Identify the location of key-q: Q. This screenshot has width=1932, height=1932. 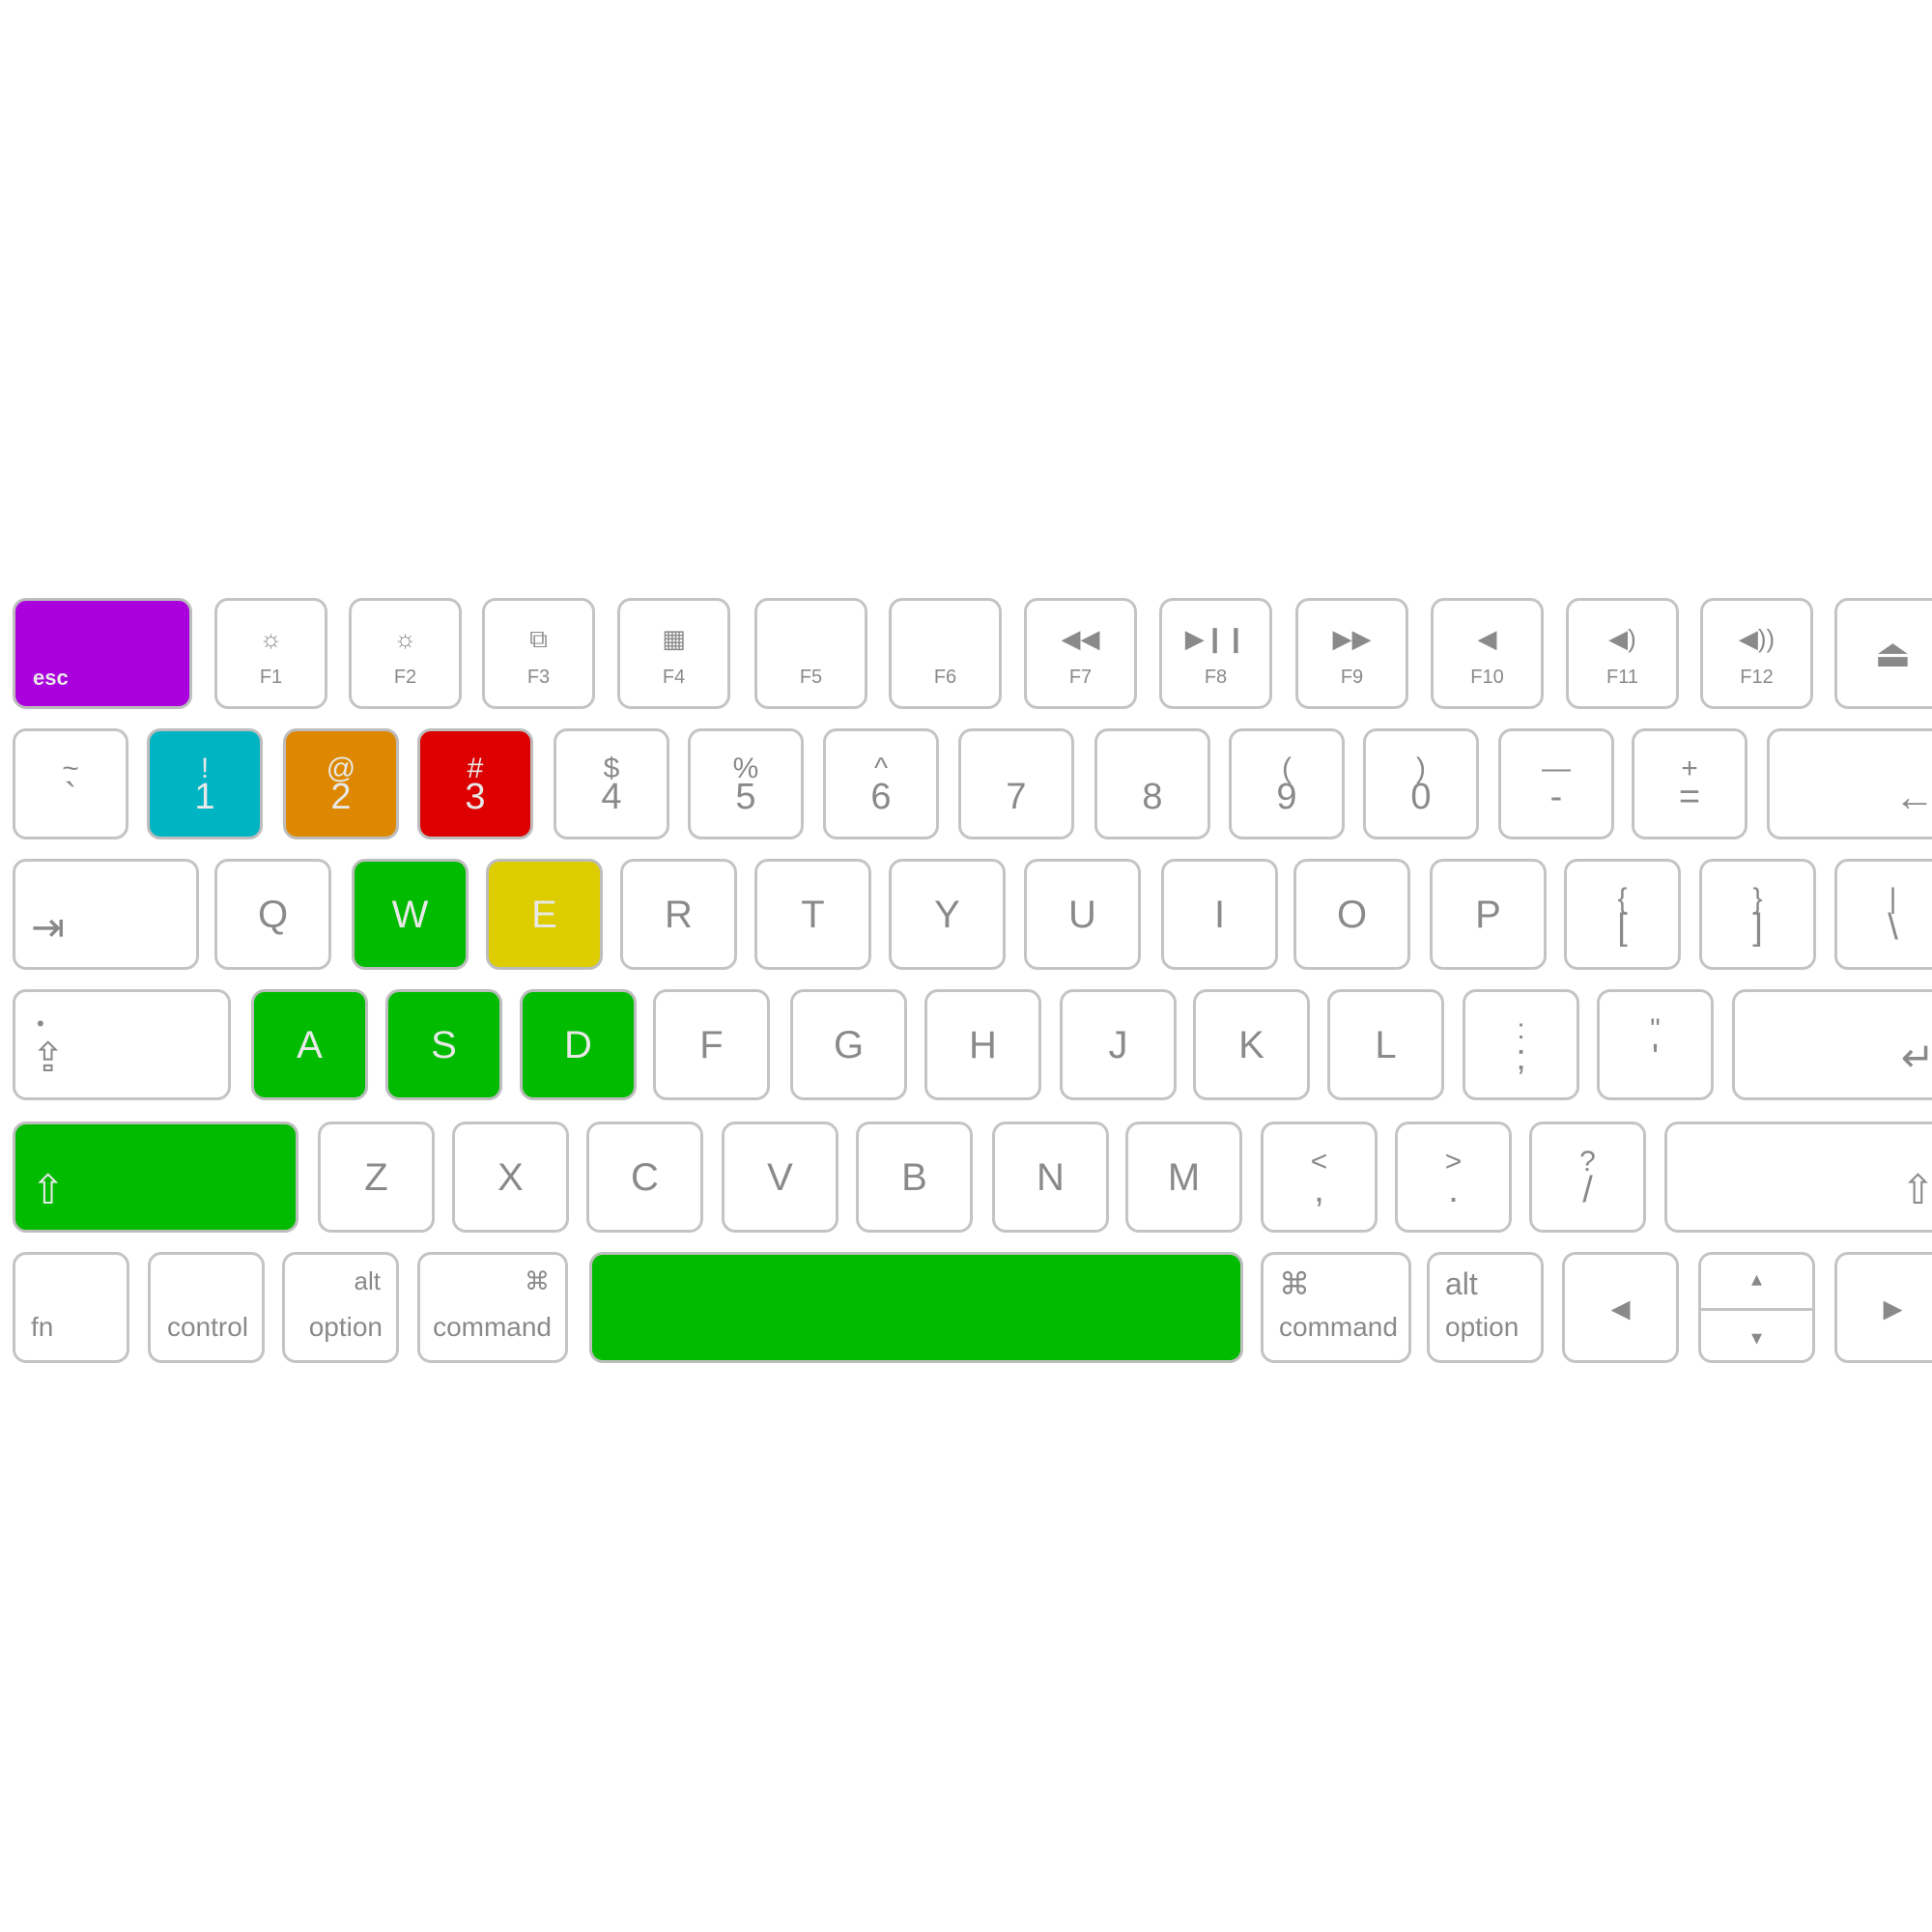
(272, 914).